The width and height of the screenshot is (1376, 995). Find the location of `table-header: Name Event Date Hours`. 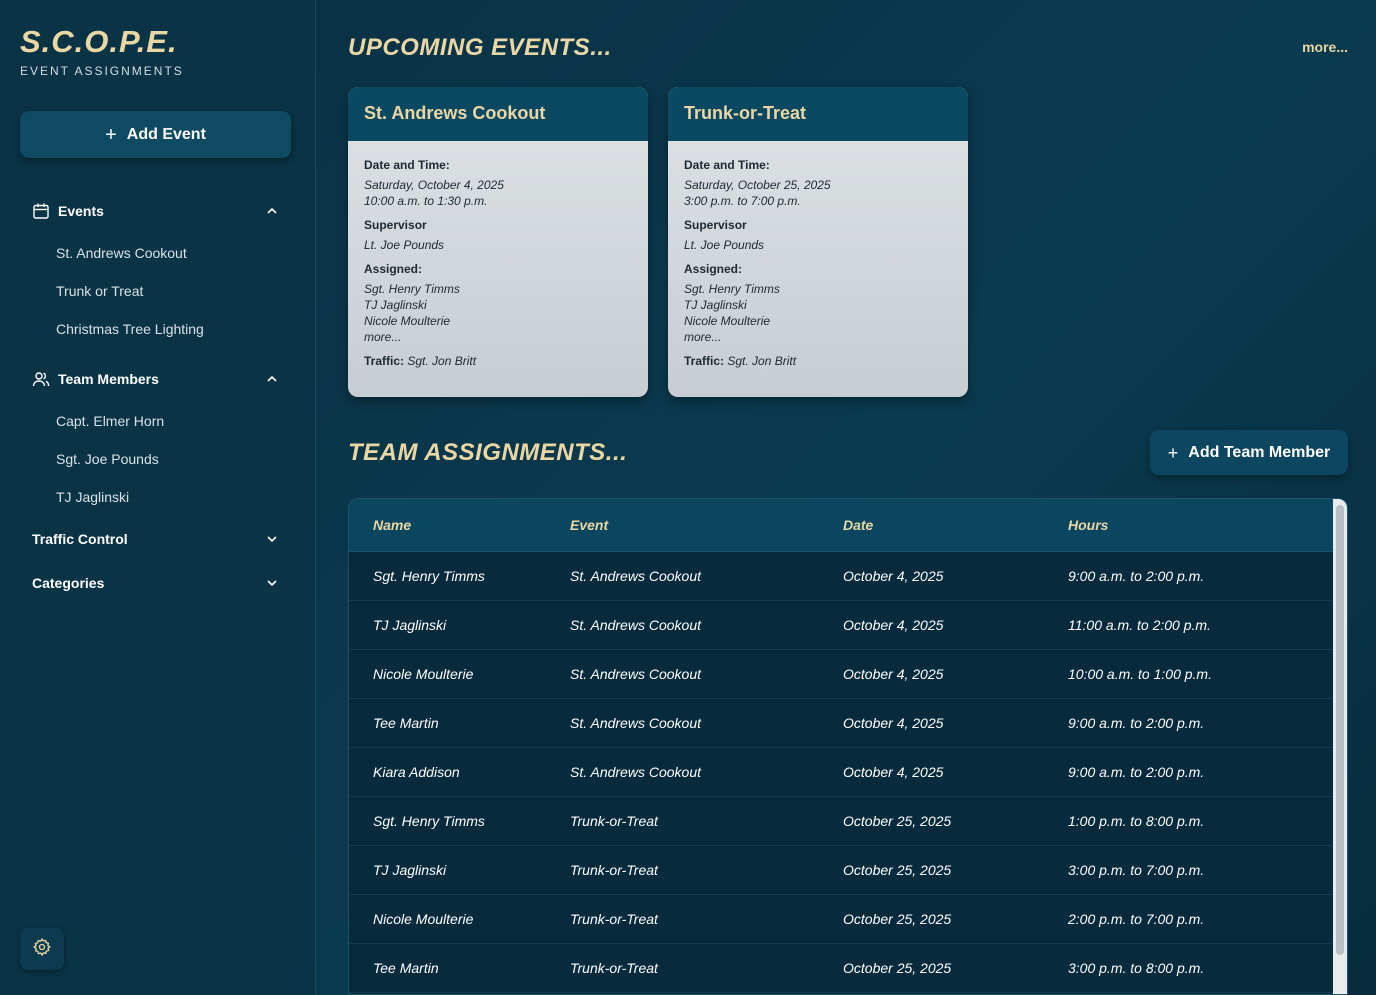

table-header: Name Event Date Hours is located at coordinates (848, 525).